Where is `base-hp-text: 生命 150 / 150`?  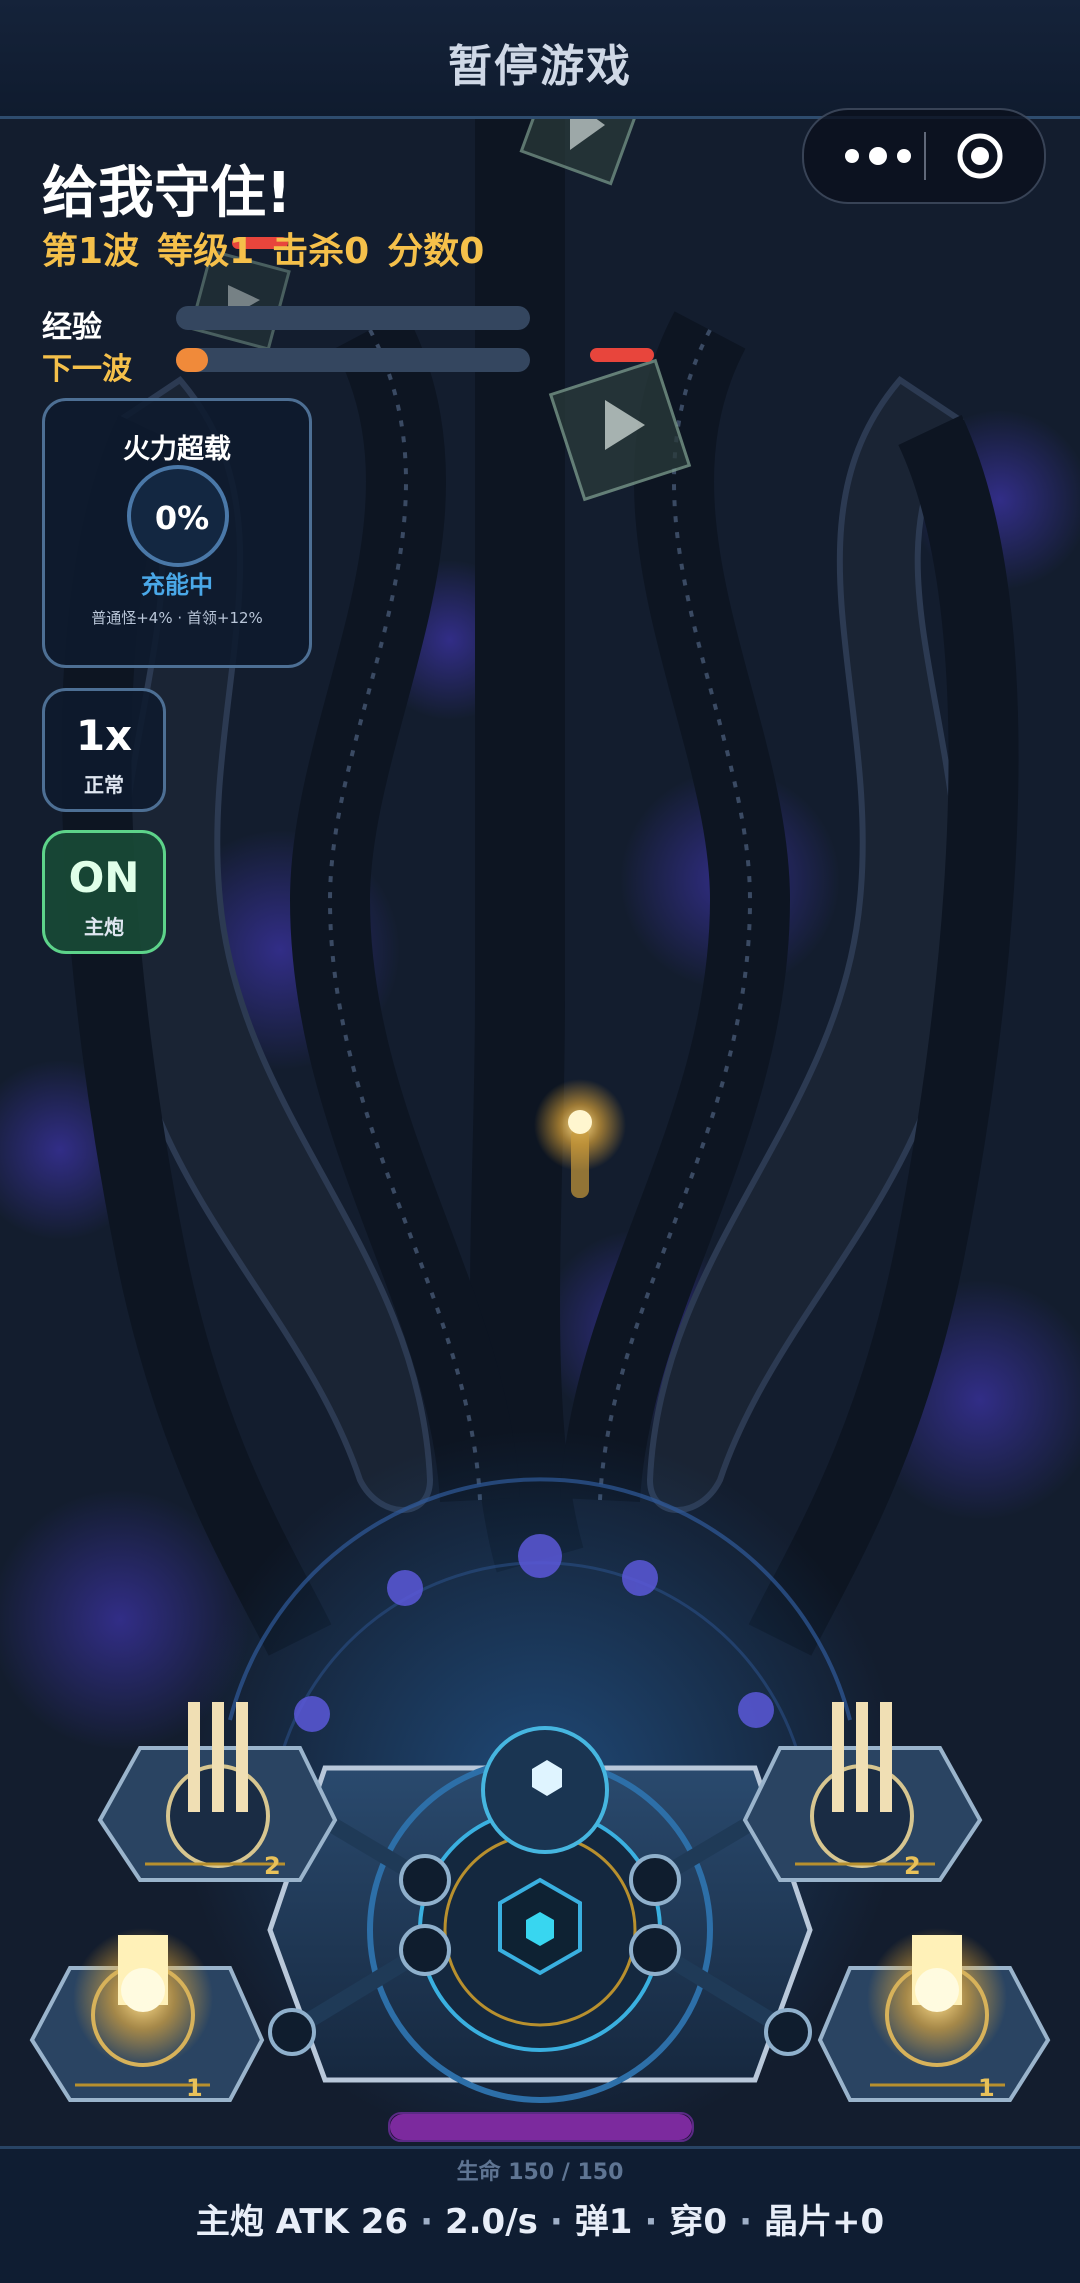
base-hp-text: 生命 150 / 150 is located at coordinates (540, 2172).